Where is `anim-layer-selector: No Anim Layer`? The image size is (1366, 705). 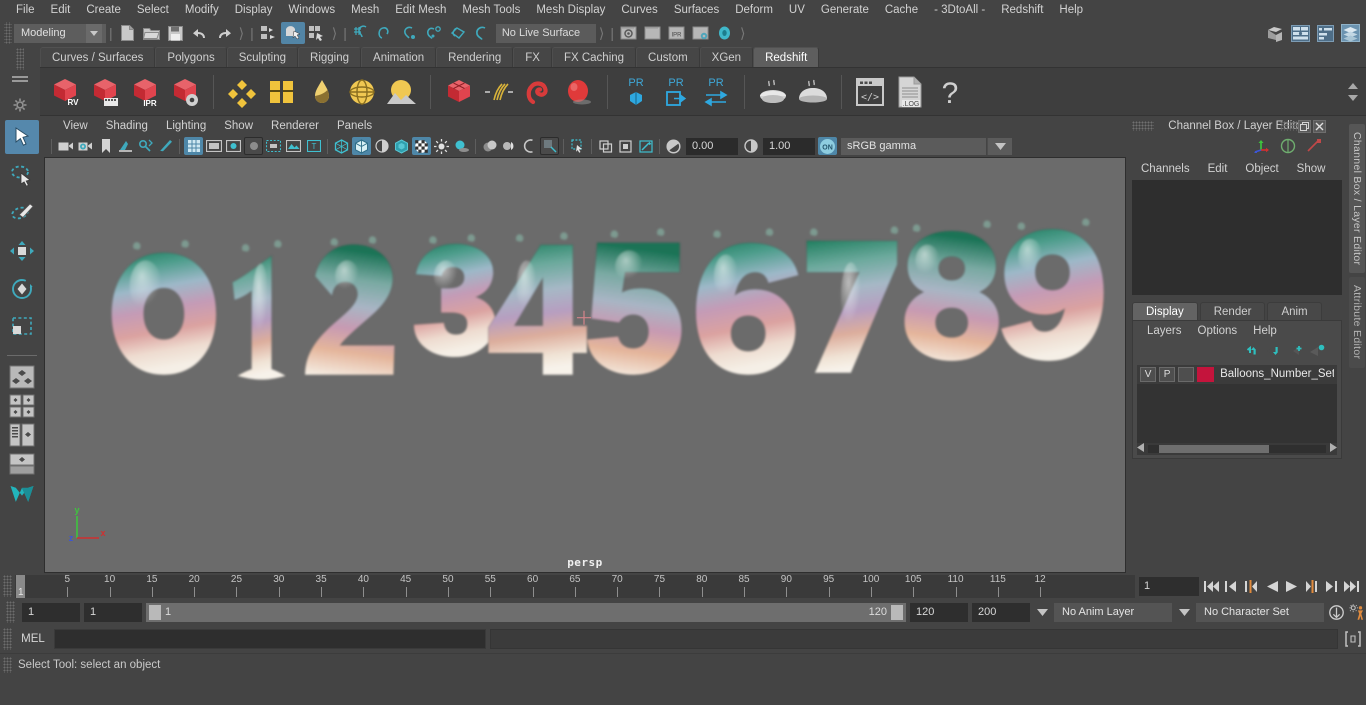 anim-layer-selector: No Anim Layer is located at coordinates (1113, 612).